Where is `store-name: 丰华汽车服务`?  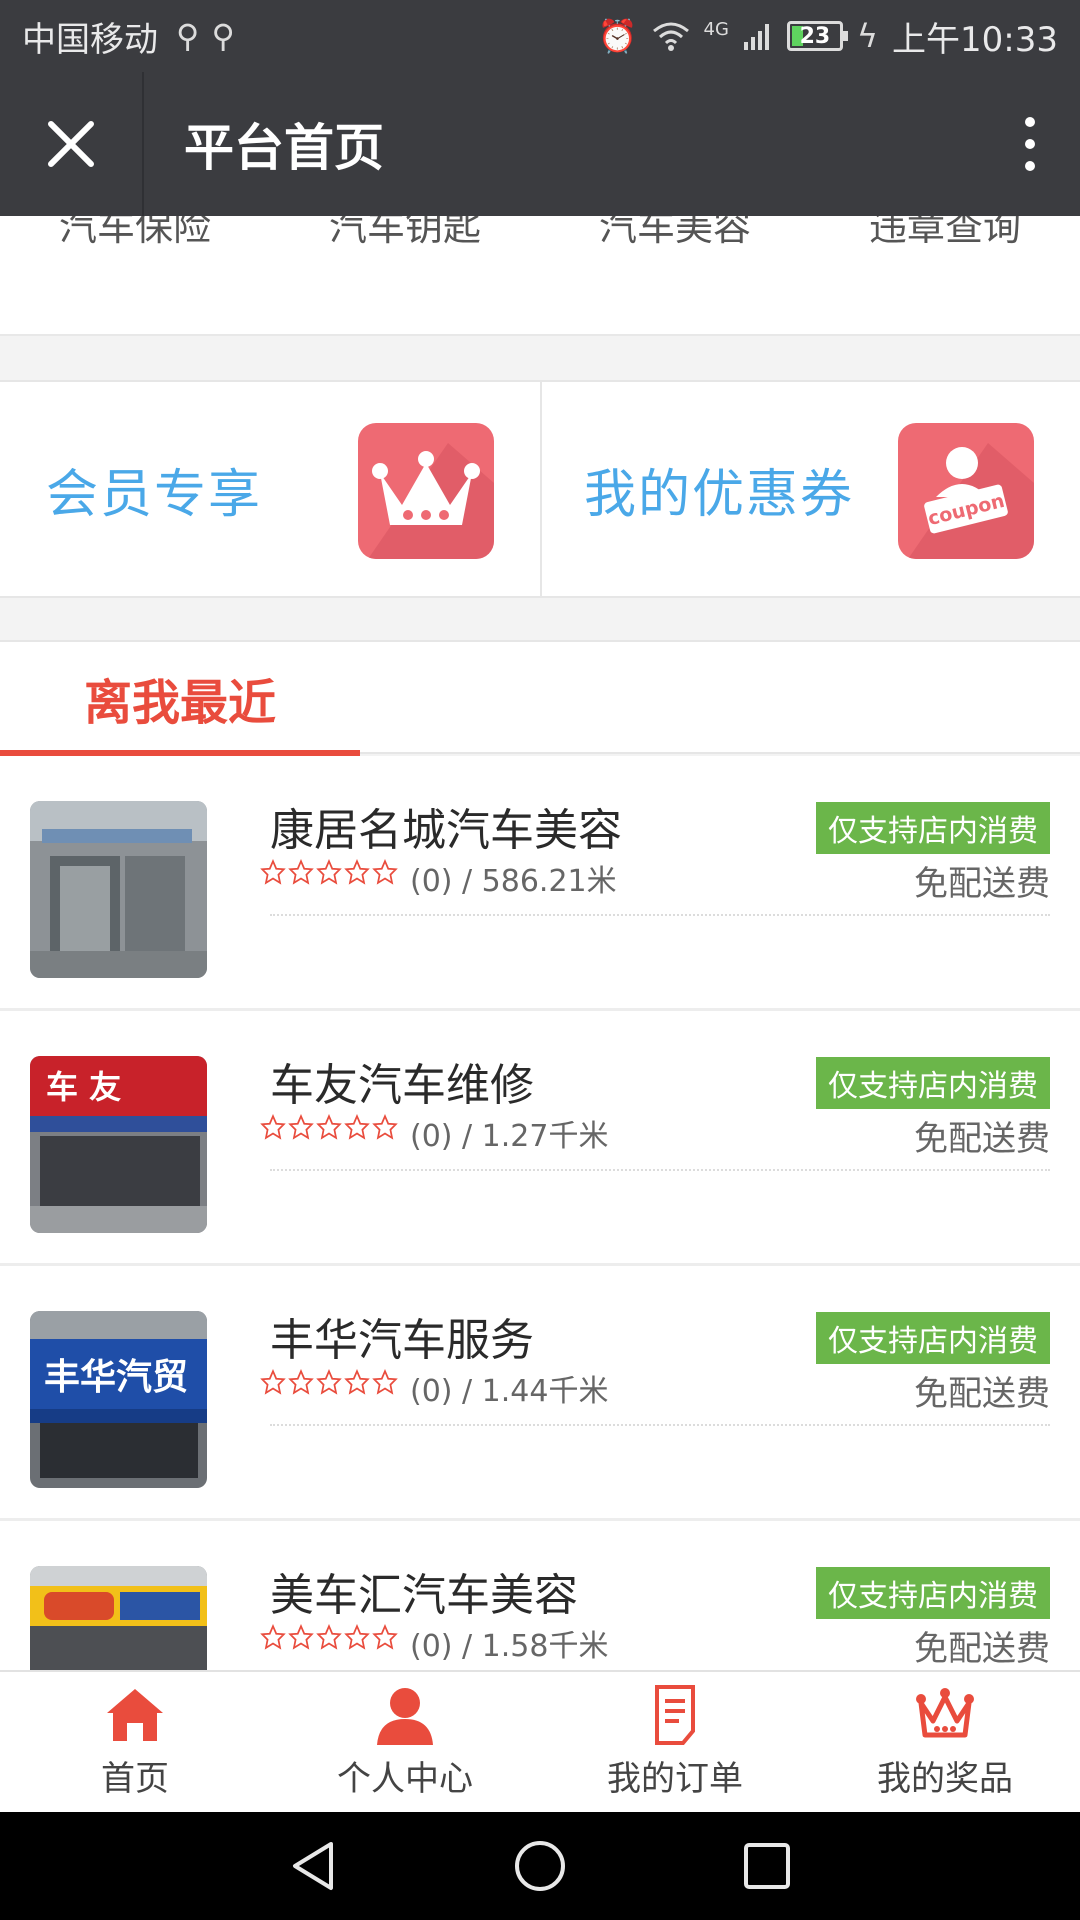
store-name: 丰华汽车服务 is located at coordinates (402, 1340).